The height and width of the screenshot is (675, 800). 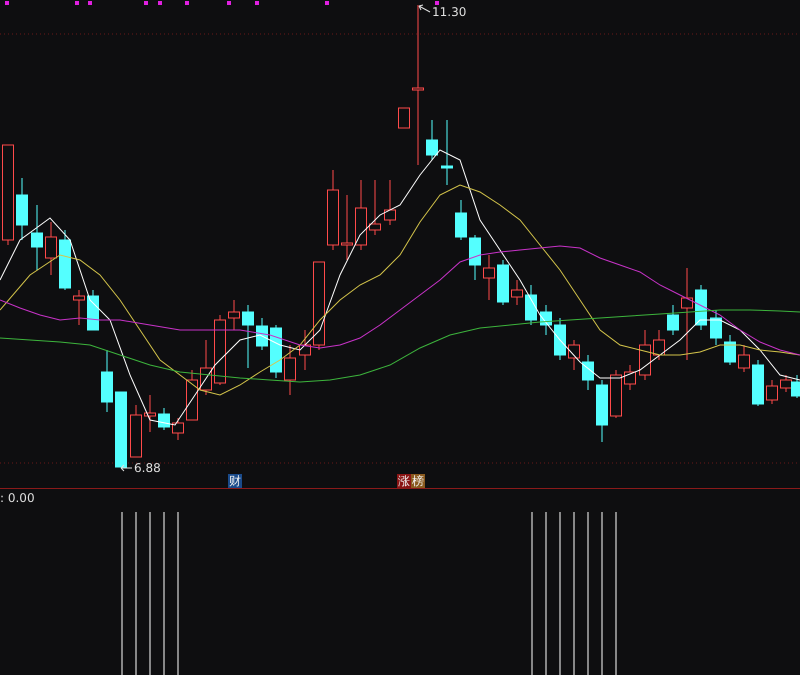 I want to click on low-price-label: 6.88, so click(x=147, y=468).